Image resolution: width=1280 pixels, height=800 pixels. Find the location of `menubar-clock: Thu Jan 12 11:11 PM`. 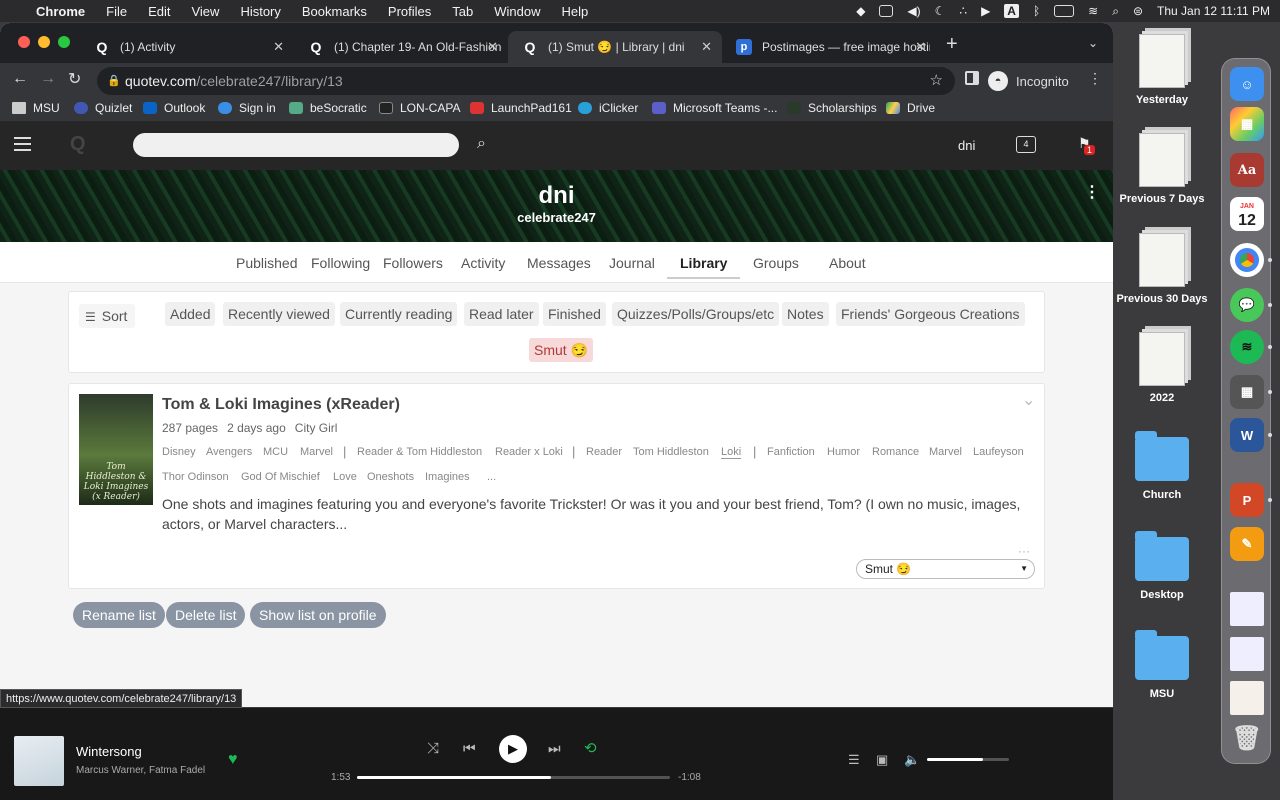

menubar-clock: Thu Jan 12 11:11 PM is located at coordinates (1213, 11).